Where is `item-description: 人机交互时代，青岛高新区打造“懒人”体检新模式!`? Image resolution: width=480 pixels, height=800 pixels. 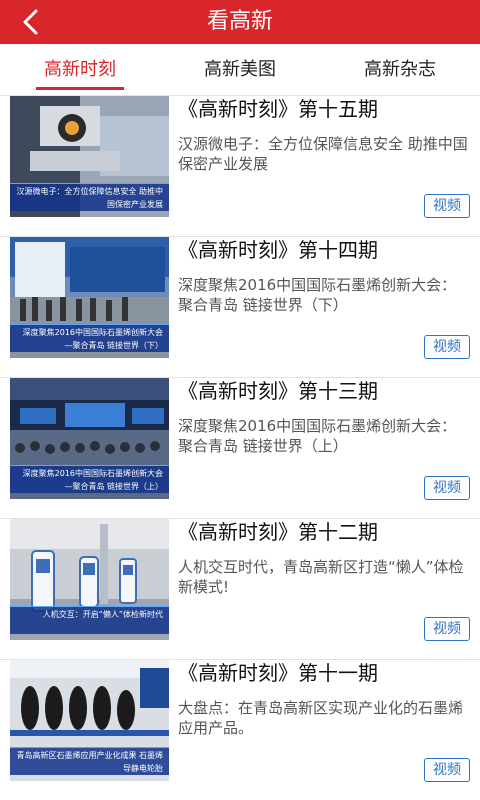 item-description: 人机交互时代，青岛高新区打造“懒人”体检新模式! is located at coordinates (321, 577).